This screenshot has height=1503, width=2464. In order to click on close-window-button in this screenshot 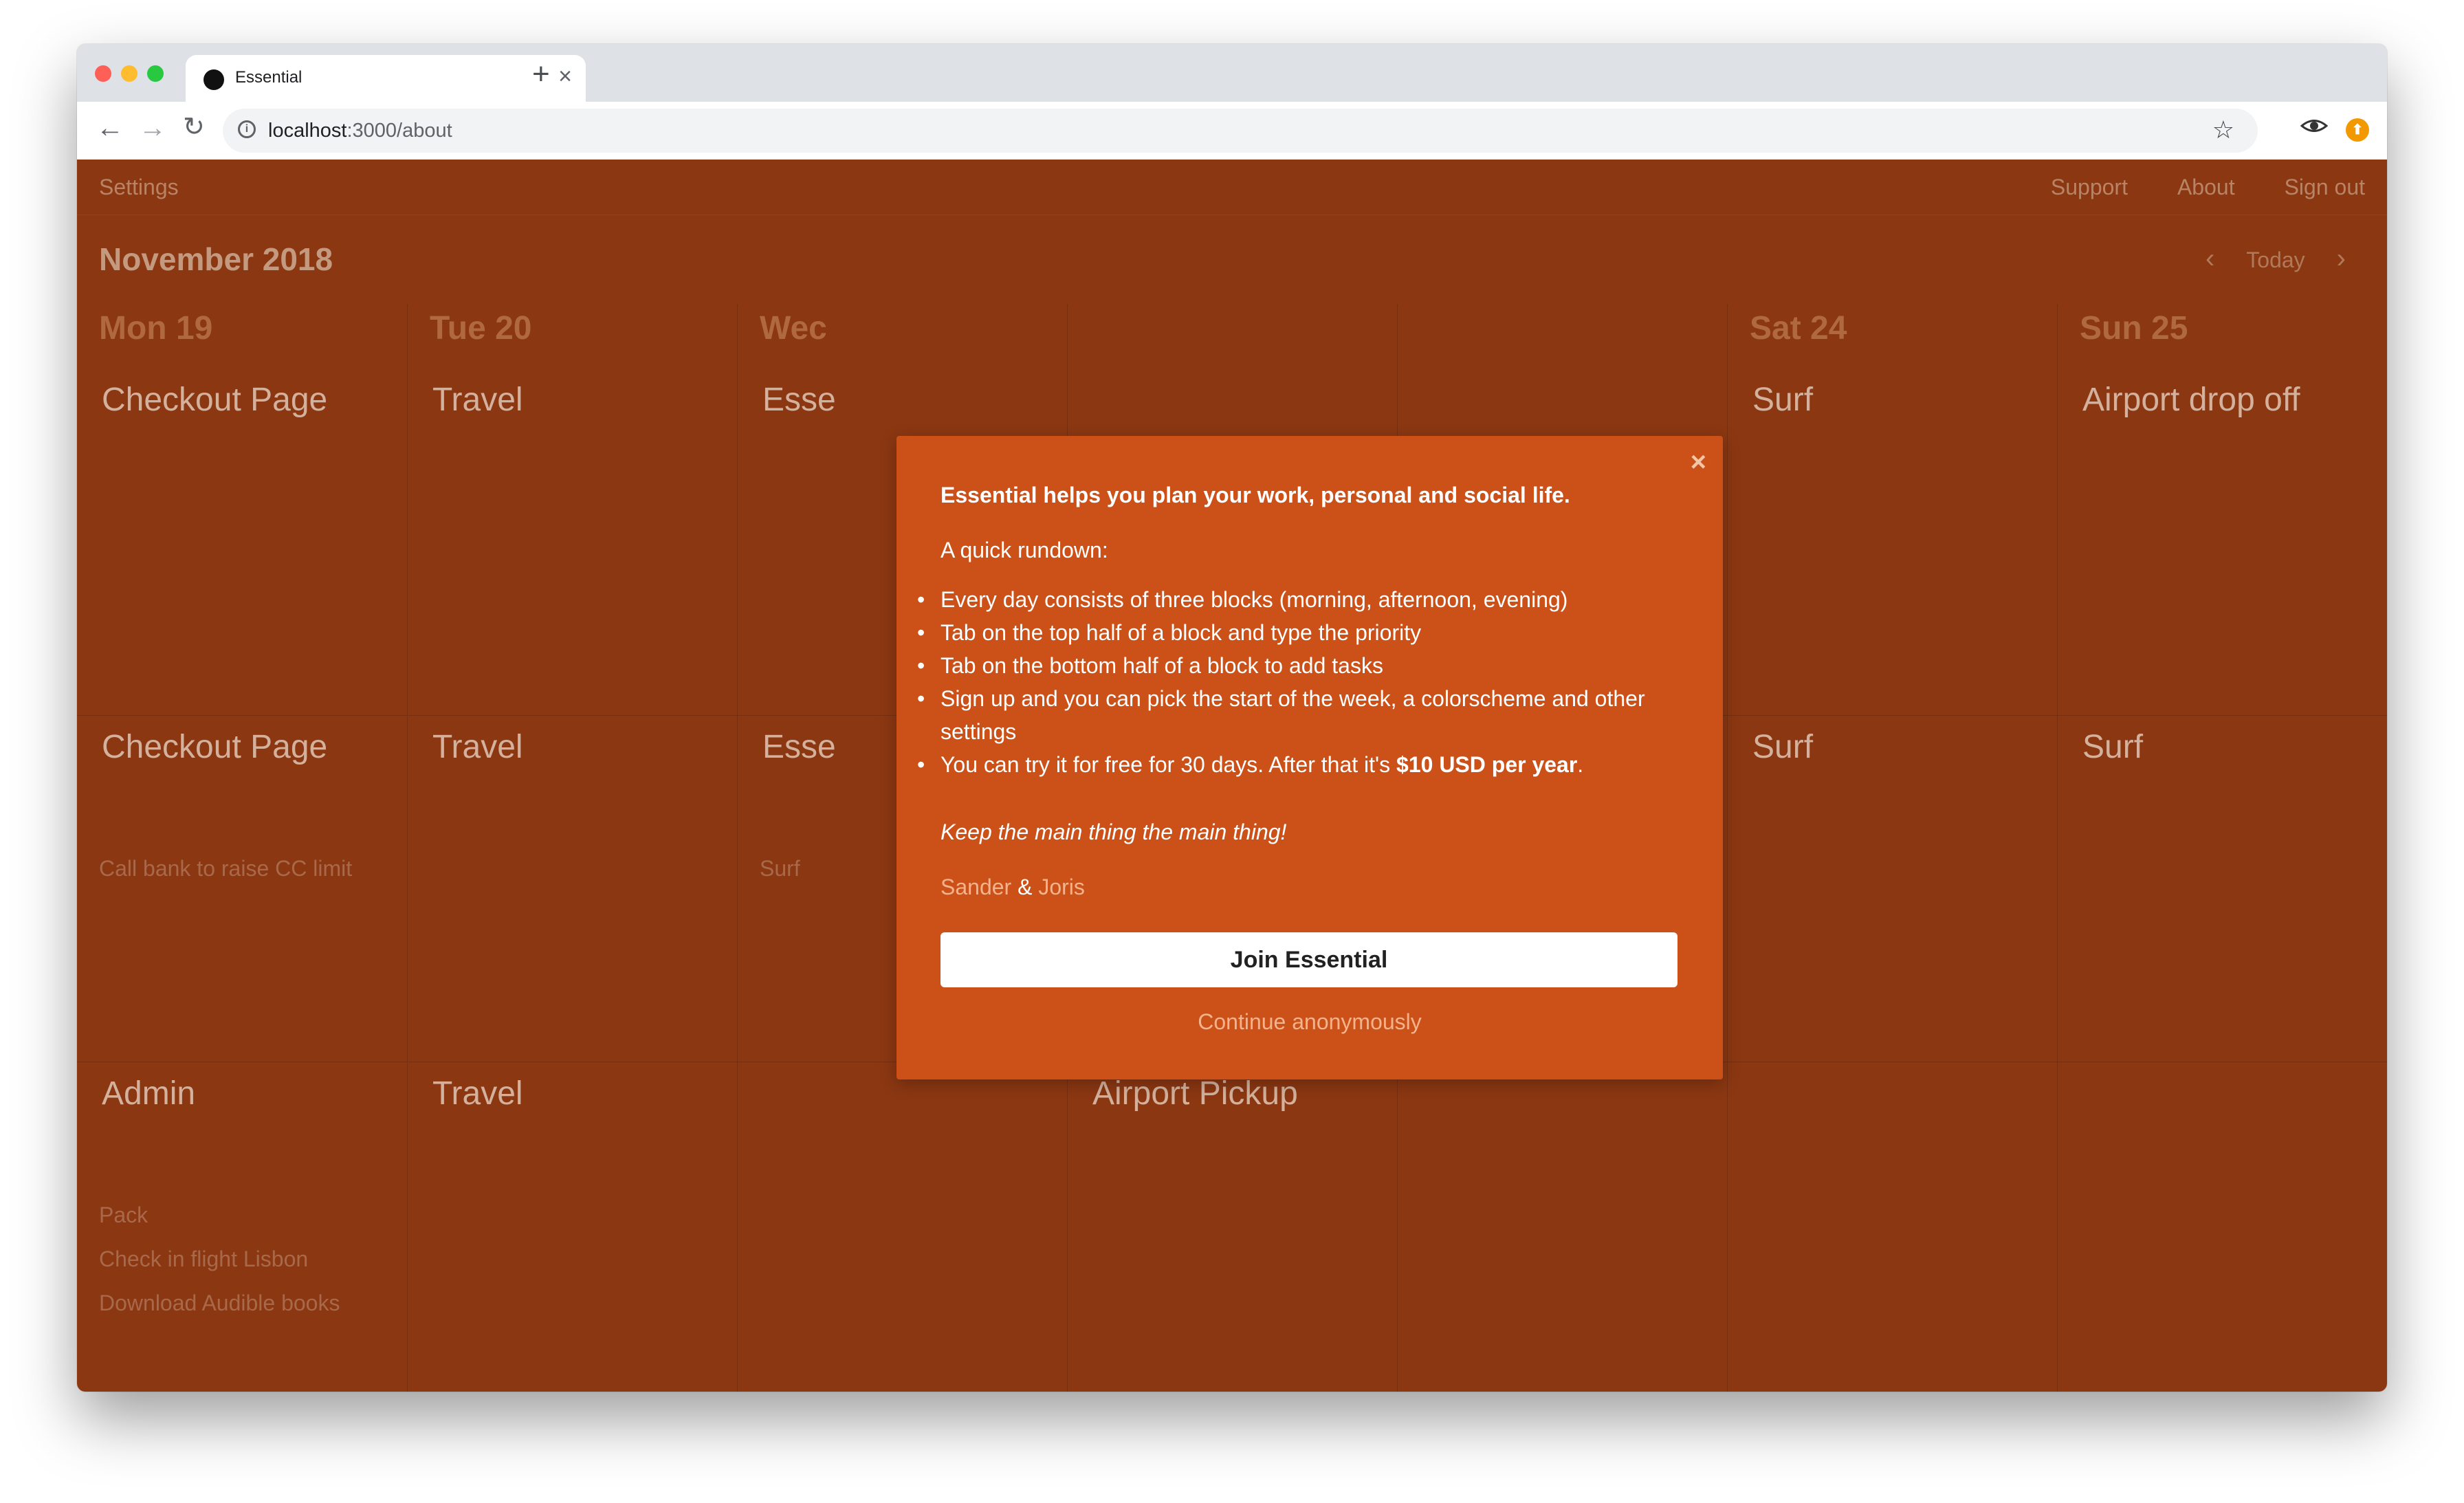, I will do `click(103, 73)`.